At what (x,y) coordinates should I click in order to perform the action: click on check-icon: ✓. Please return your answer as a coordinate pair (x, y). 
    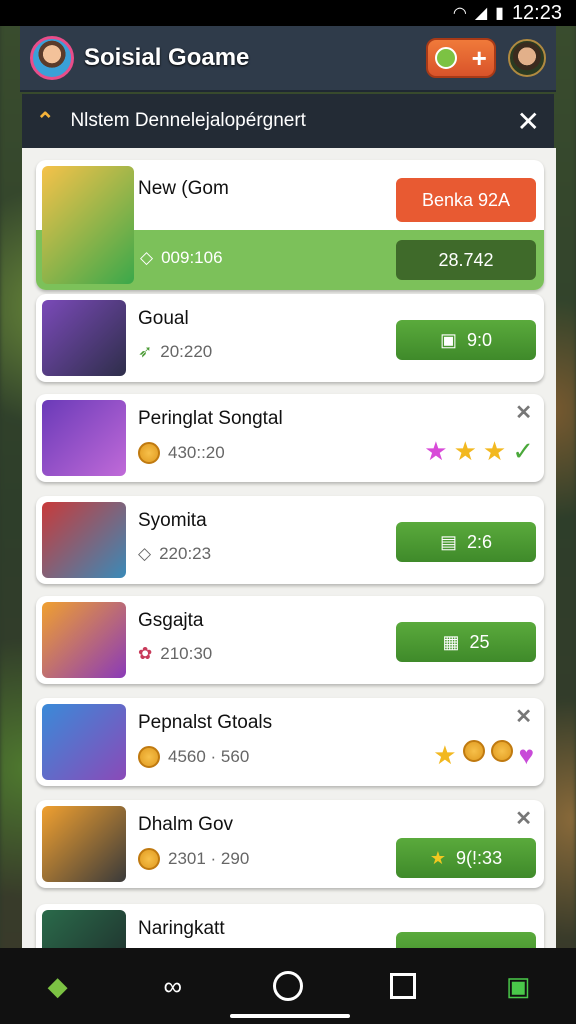
    Looking at the image, I should click on (523, 451).